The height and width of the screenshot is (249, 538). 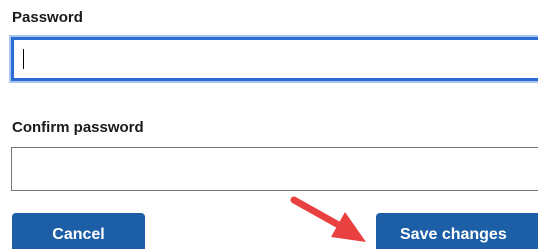 What do you see at coordinates (47, 17) in the screenshot?
I see `password-label: Password` at bounding box center [47, 17].